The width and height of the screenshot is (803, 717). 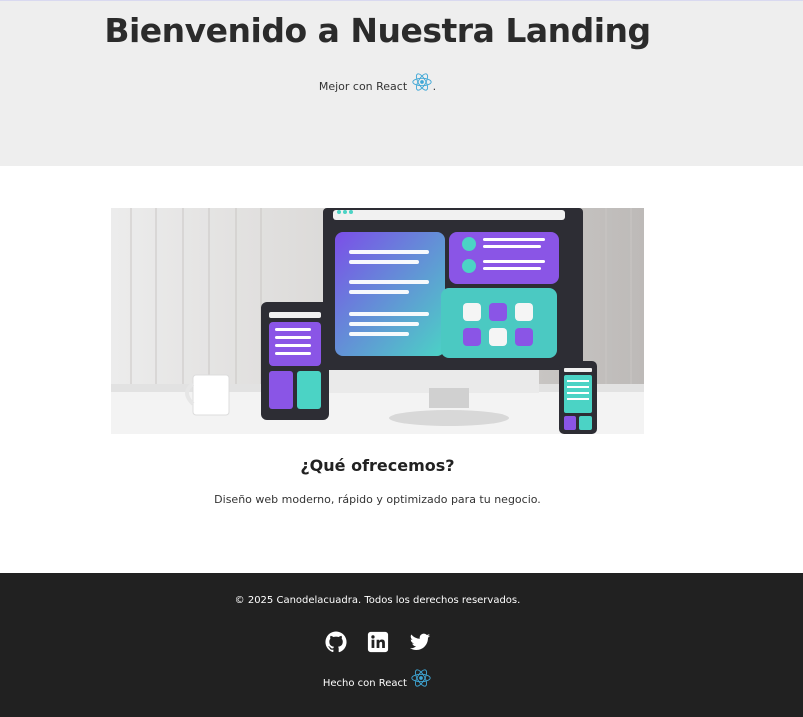 I want to click on twitter-icon, so click(x=420, y=642).